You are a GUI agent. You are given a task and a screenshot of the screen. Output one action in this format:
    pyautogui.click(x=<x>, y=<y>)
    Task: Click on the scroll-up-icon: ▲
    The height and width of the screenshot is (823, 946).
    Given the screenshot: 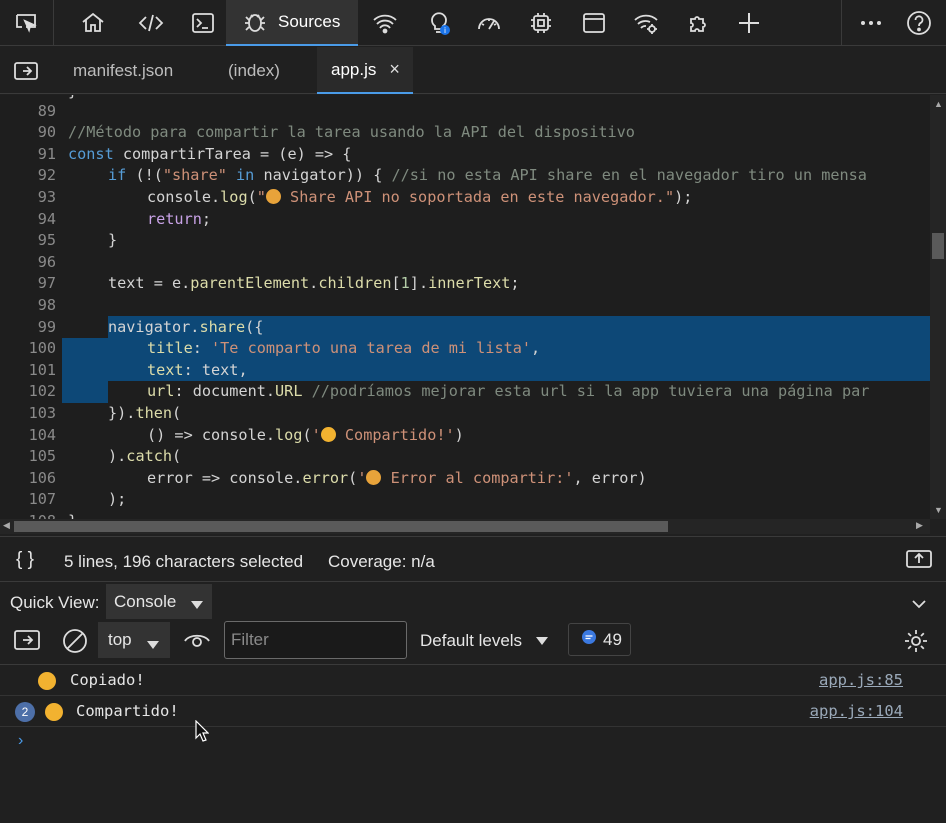 What is the action you would take?
    pyautogui.click(x=938, y=104)
    